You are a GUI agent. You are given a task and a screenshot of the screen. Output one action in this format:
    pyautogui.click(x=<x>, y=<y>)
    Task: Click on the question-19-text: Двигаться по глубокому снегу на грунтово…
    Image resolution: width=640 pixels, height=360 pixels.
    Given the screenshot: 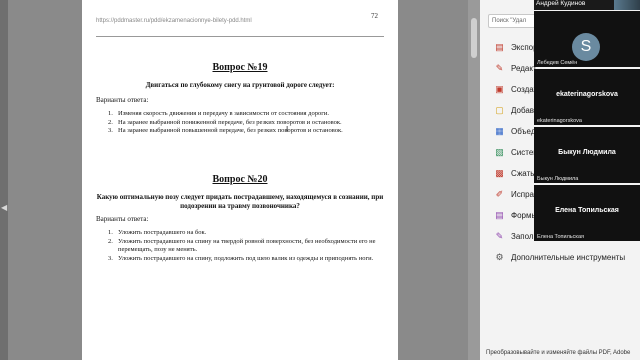 What is the action you would take?
    pyautogui.click(x=240, y=85)
    